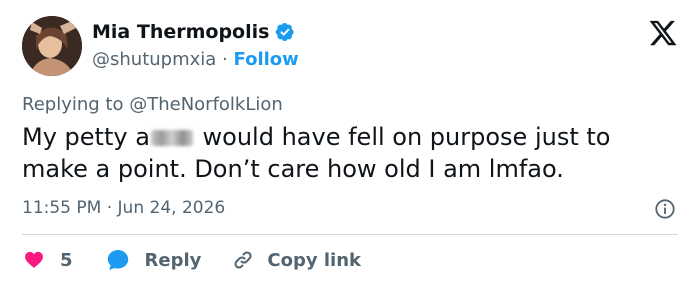 The height and width of the screenshot is (287, 700). I want to click on replying-mention-link: @TheNorfolkLion, so click(206, 104).